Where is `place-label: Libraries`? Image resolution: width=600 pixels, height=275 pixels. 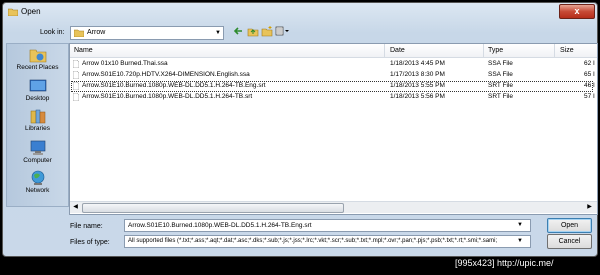
place-label: Libraries is located at coordinates (37, 128).